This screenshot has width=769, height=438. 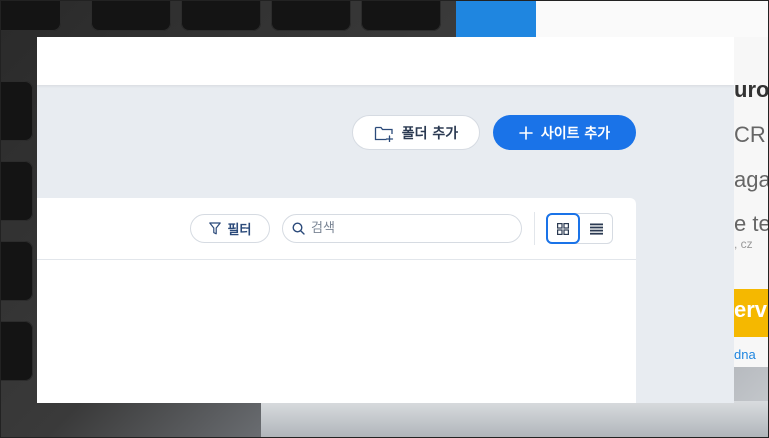 I want to click on grid-icon, so click(x=563, y=228).